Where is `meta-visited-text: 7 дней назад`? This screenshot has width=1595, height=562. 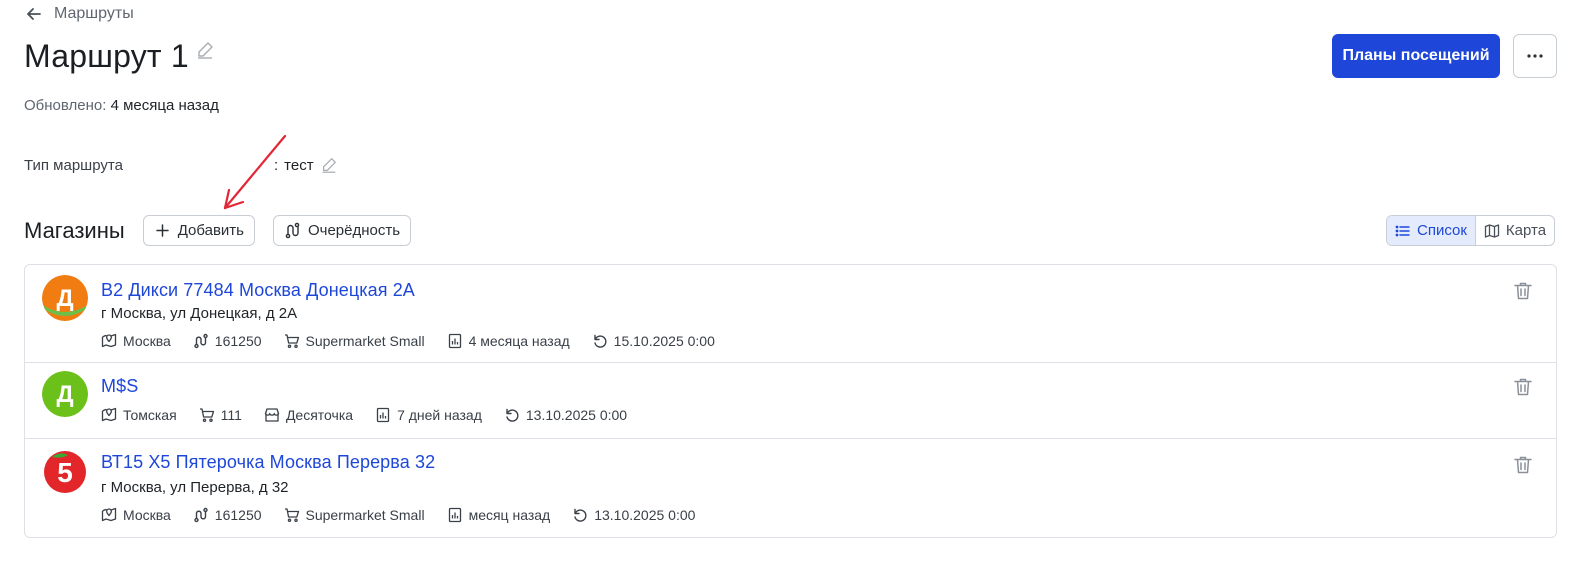 meta-visited-text: 7 дней назад is located at coordinates (439, 415).